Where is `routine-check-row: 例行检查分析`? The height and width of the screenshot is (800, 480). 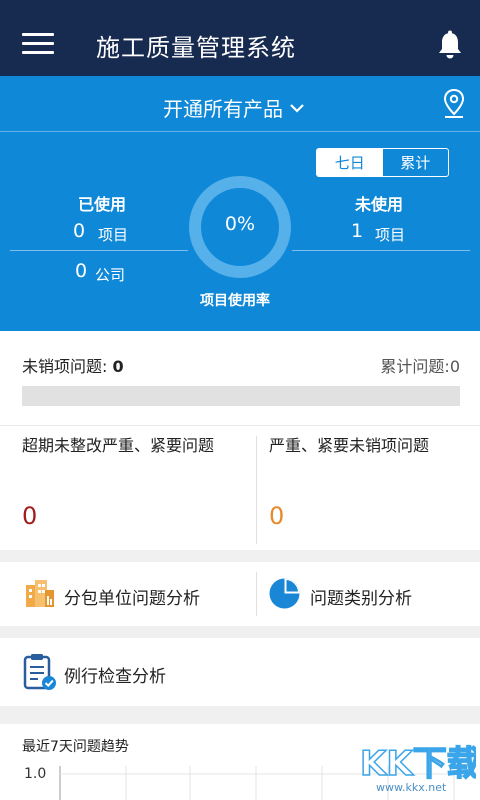
routine-check-row: 例行检查分析 is located at coordinates (240, 672).